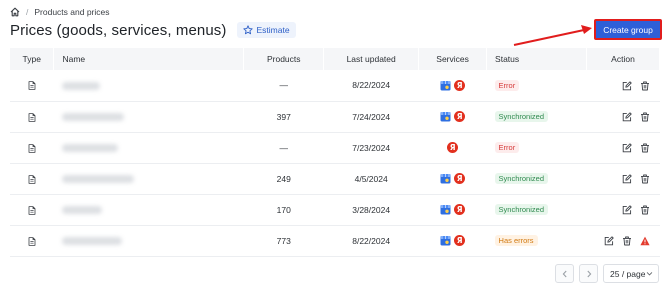 Image resolution: width=670 pixels, height=290 pixels. What do you see at coordinates (335, 209) in the screenshot?
I see `table-row: 170 3/28/2024 Я Synchronized` at bounding box center [335, 209].